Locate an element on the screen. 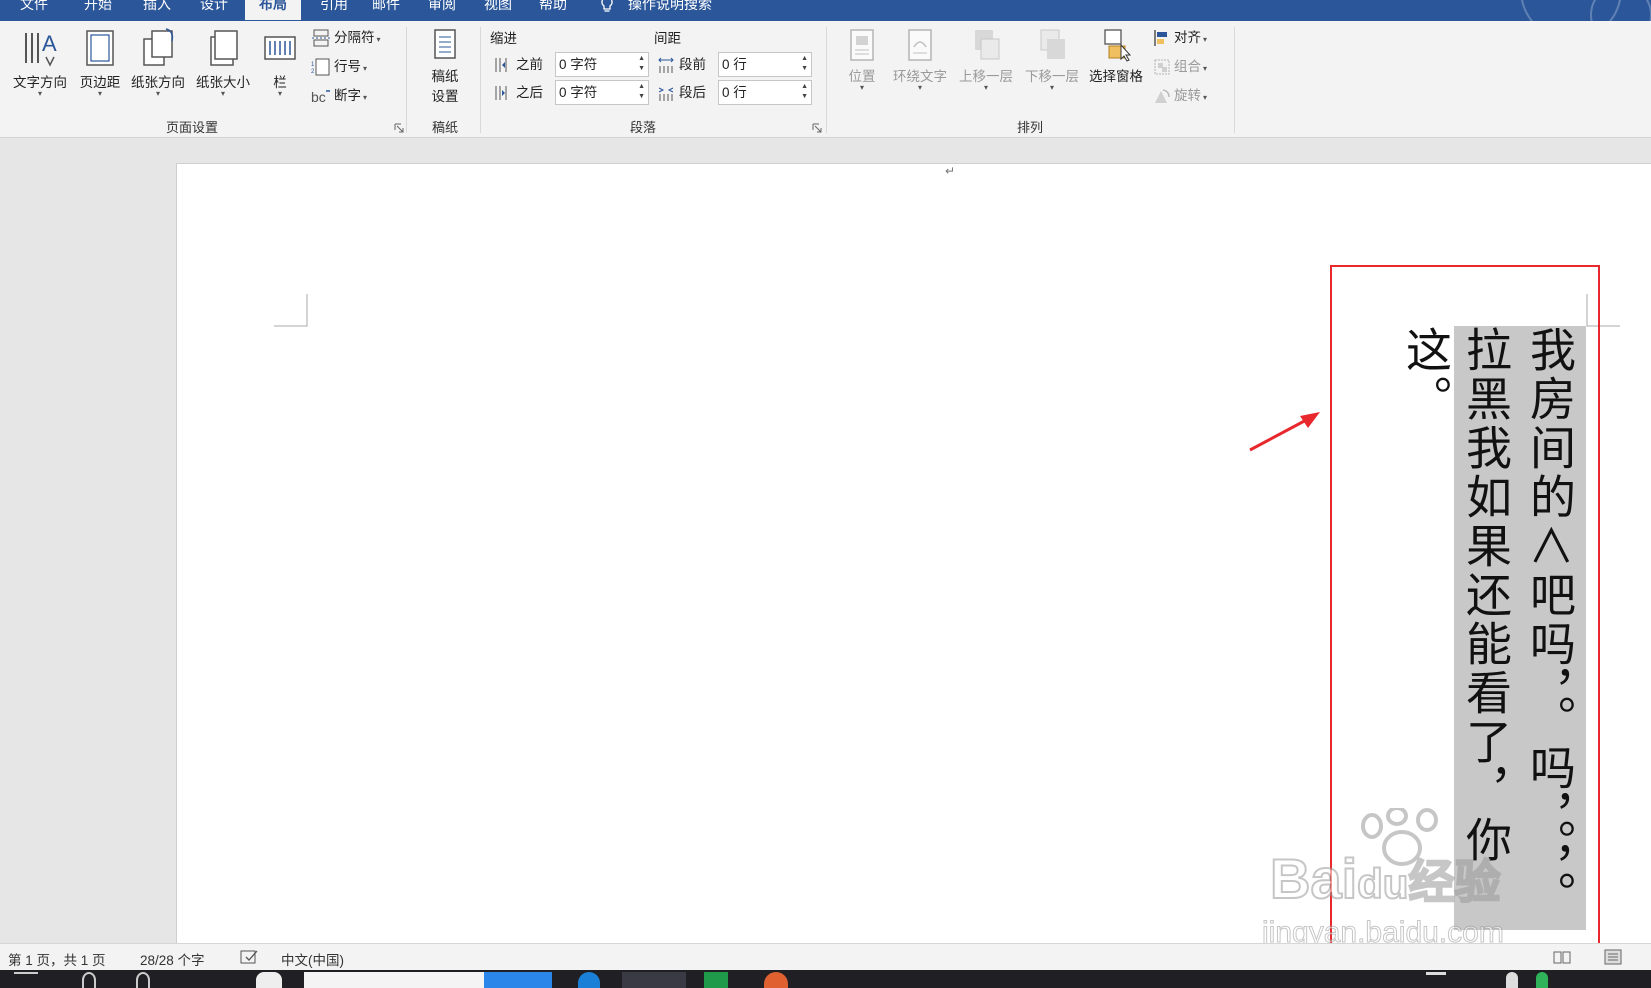  line-numbers-label: 行号 is located at coordinates (347, 66).